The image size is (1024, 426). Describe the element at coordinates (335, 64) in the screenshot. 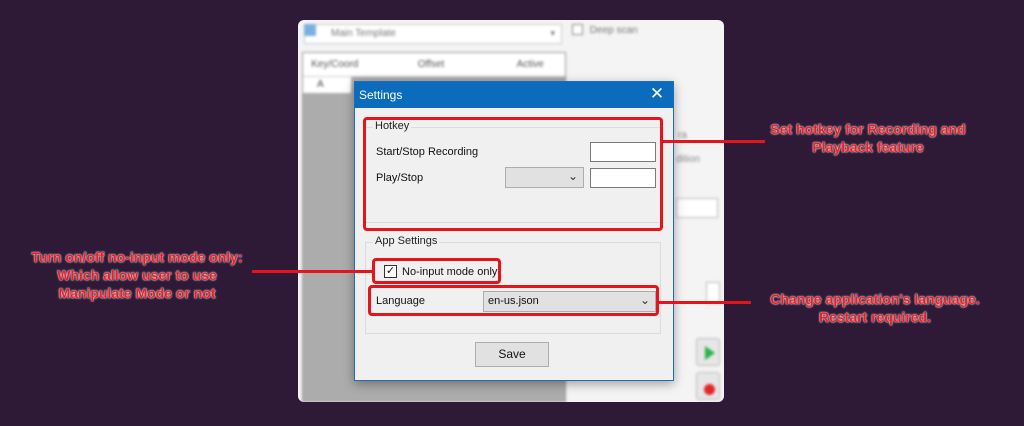

I see `column-header-key: Key/Coord` at that location.